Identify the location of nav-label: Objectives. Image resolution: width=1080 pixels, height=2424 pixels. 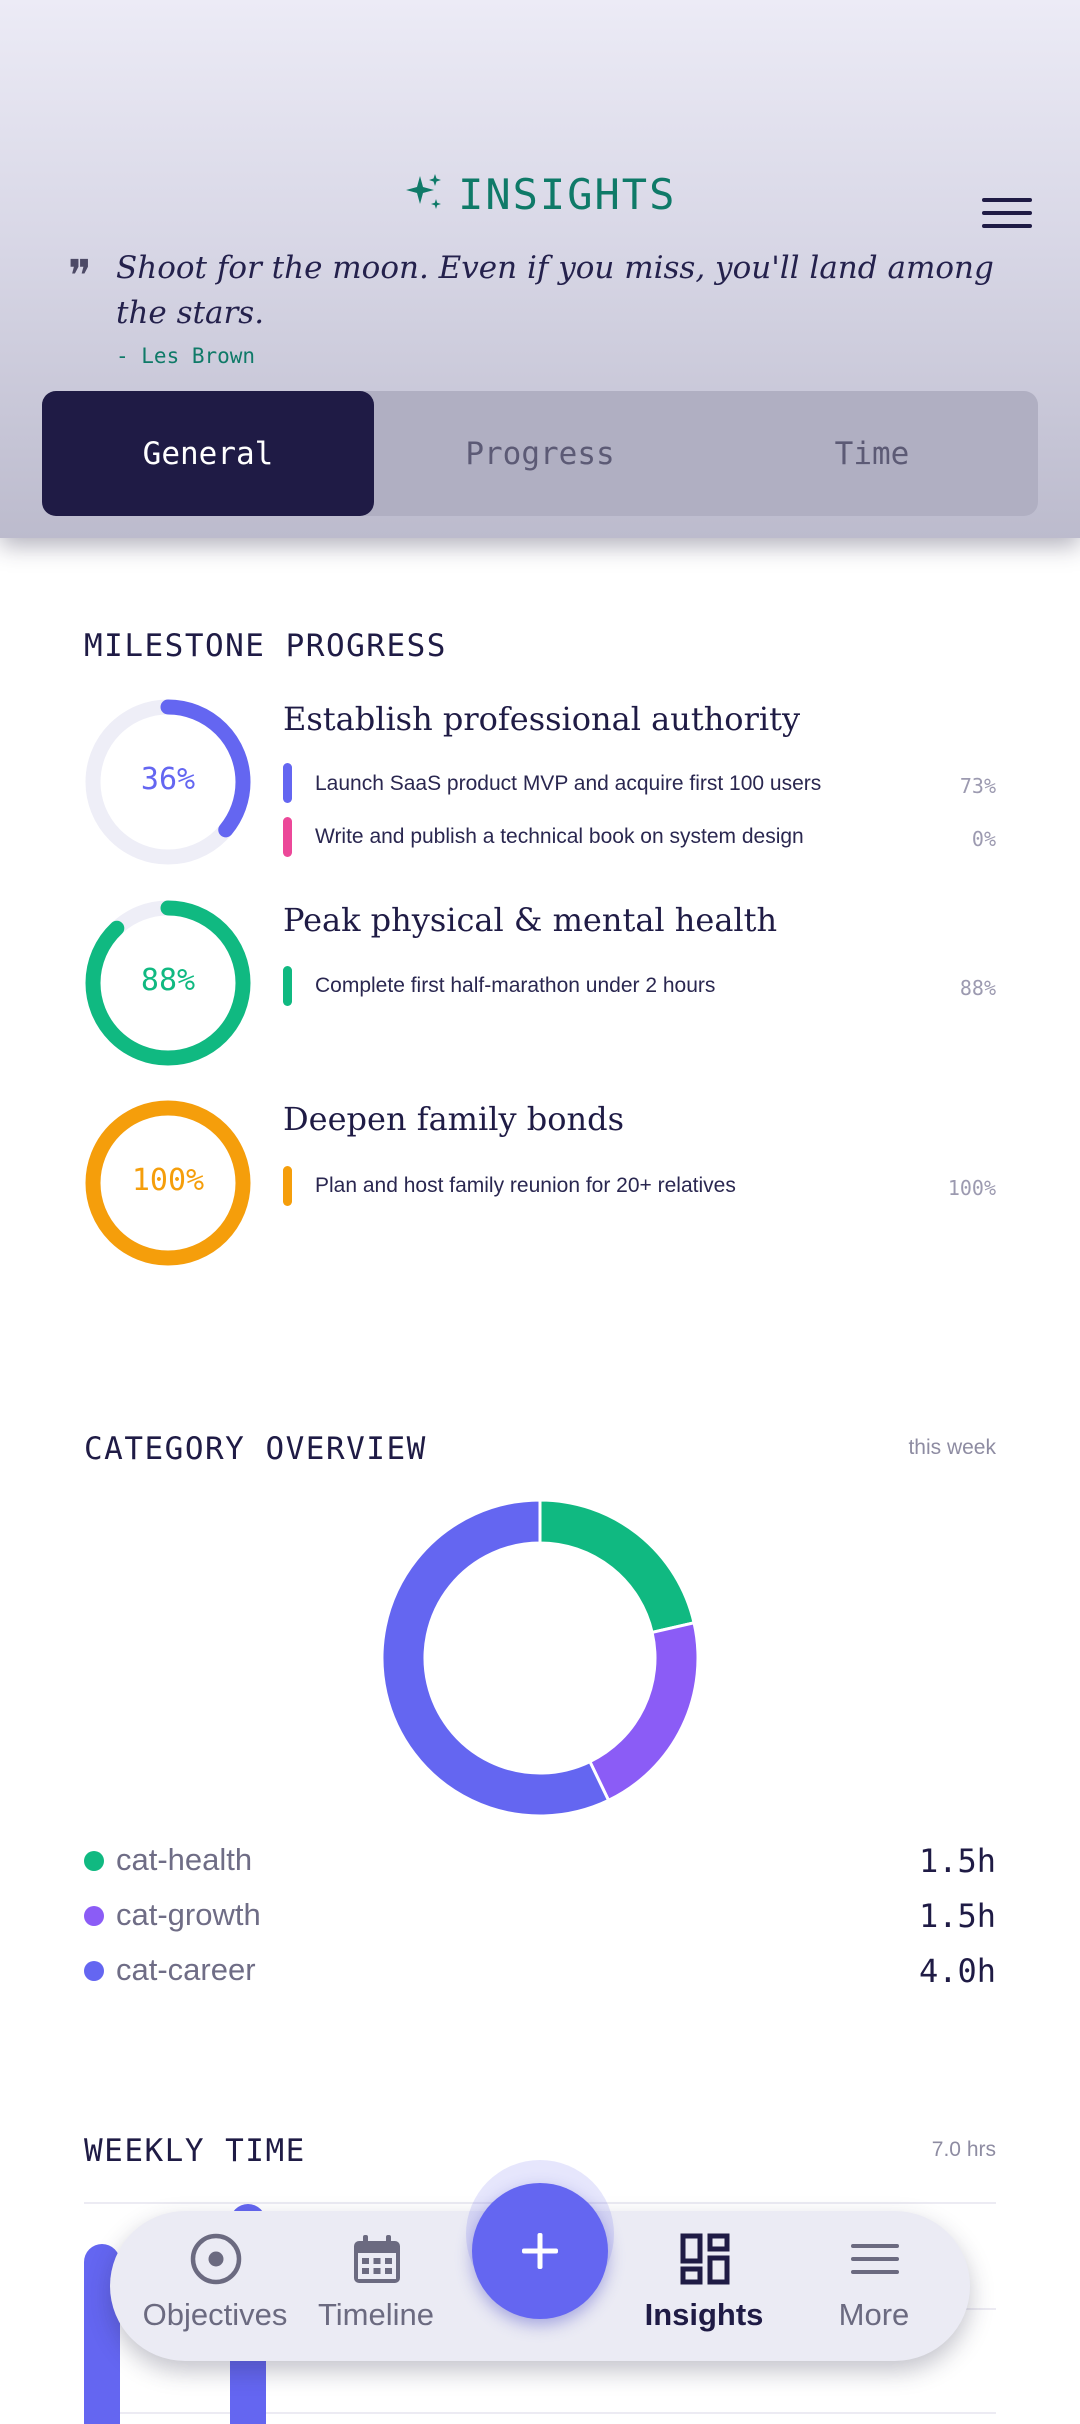
(215, 2314).